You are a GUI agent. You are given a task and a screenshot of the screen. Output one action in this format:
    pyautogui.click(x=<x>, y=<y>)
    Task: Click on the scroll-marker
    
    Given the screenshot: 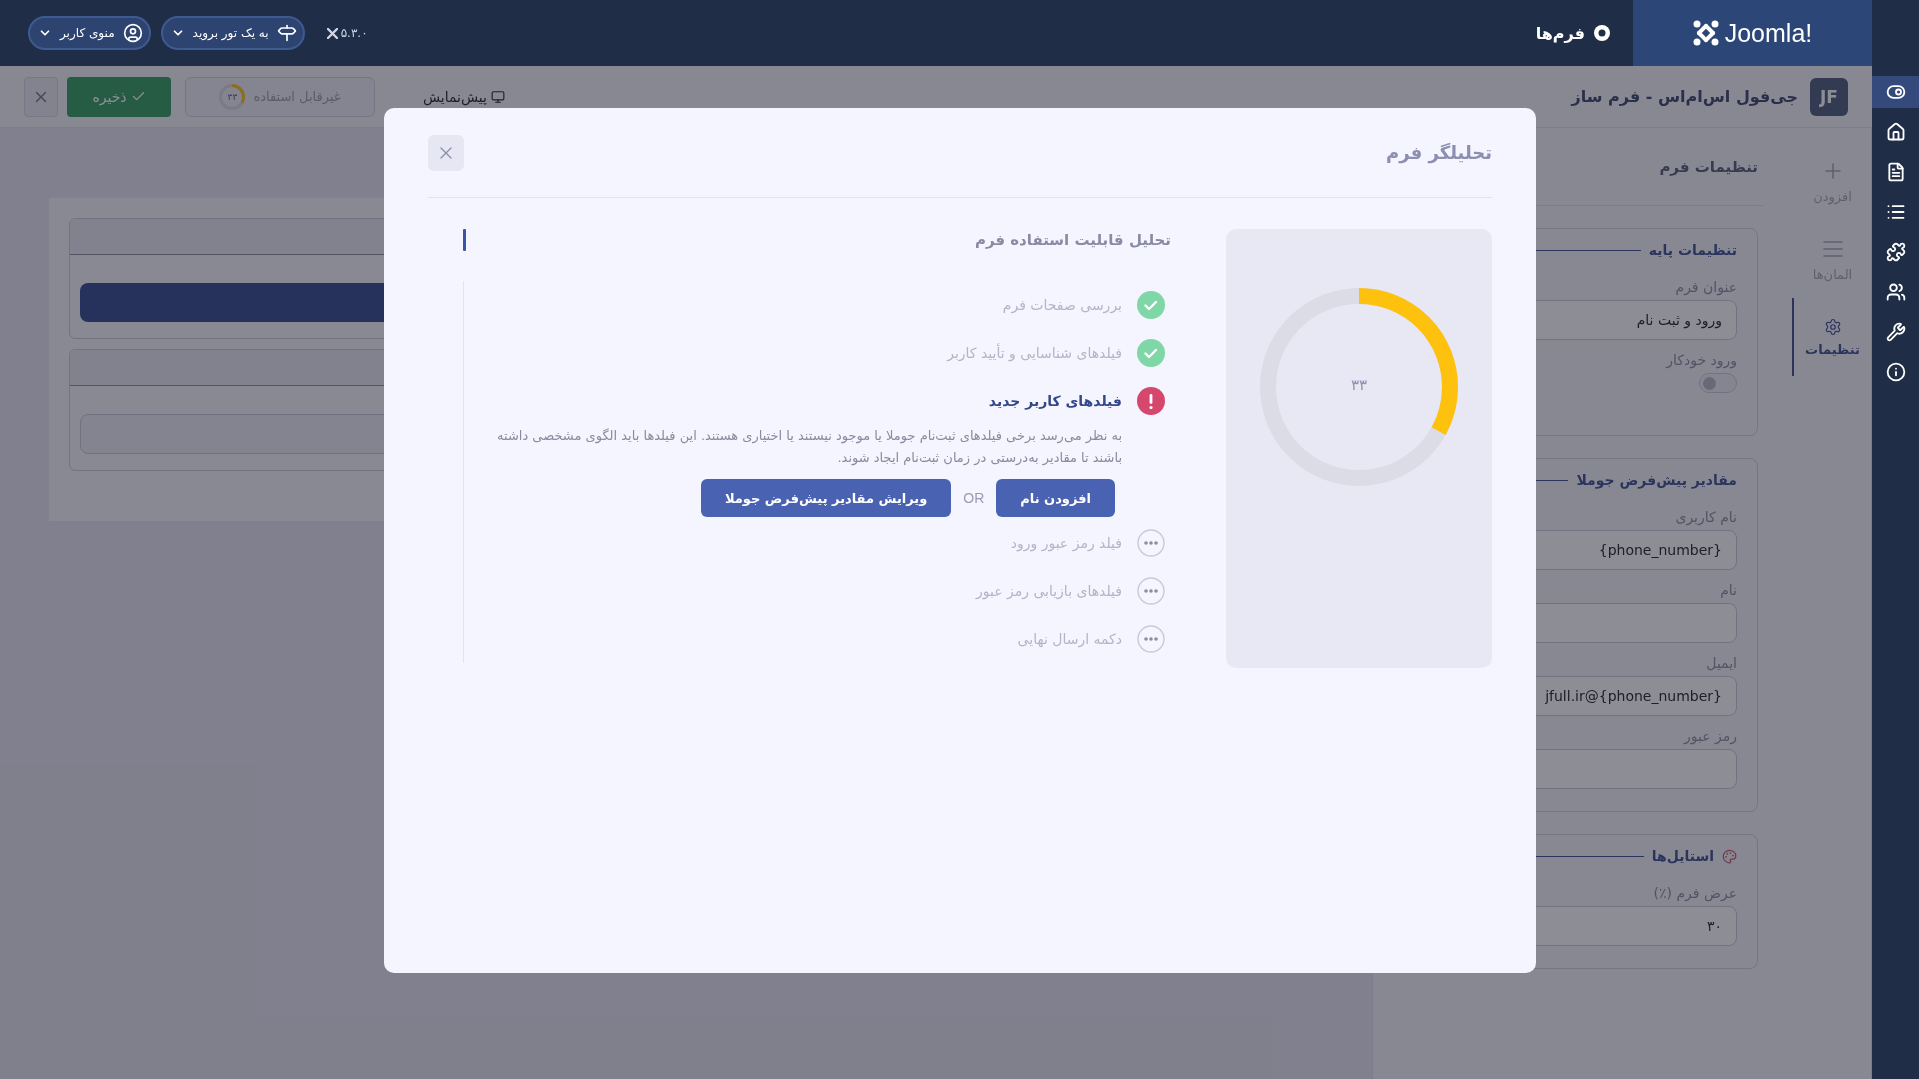 What is the action you would take?
    pyautogui.click(x=464, y=240)
    